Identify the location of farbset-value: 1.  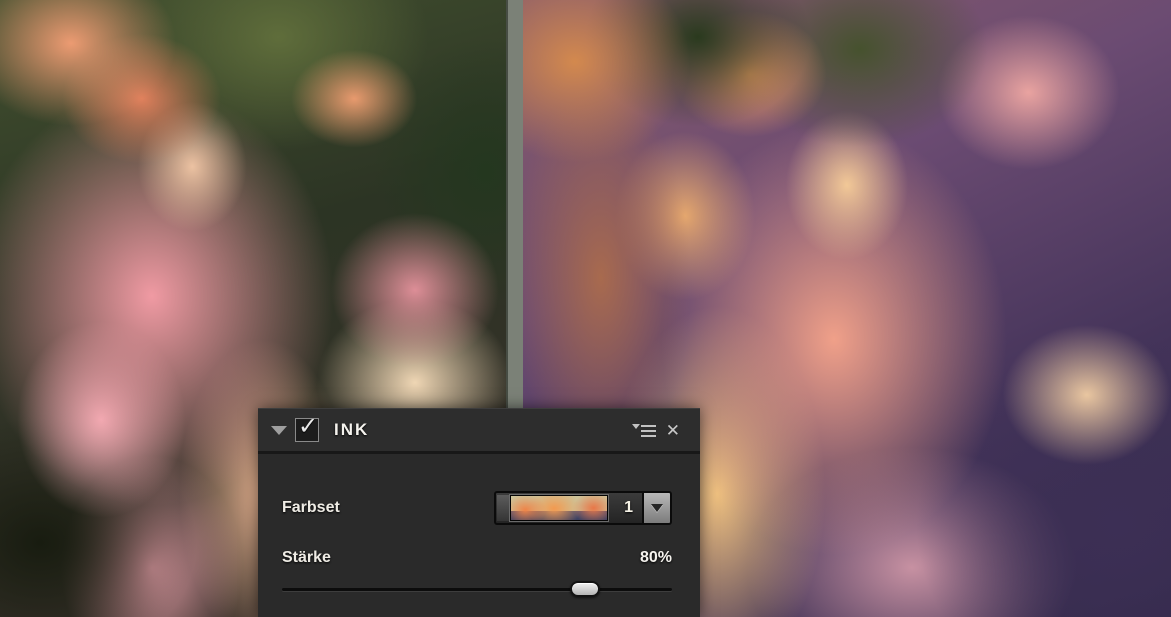
(628, 507).